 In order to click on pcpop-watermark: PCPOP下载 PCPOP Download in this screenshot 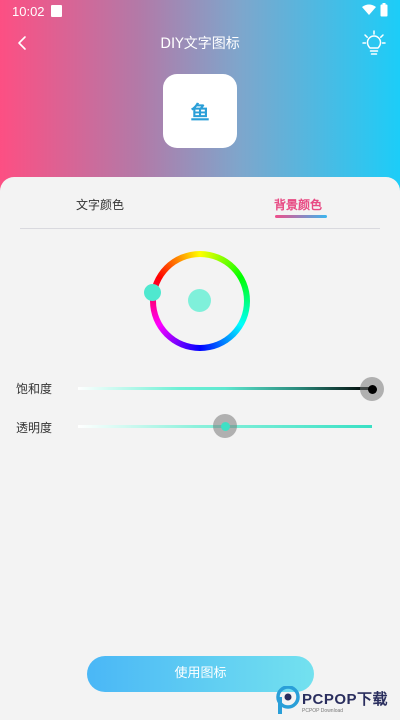, I will do `click(338, 701)`.